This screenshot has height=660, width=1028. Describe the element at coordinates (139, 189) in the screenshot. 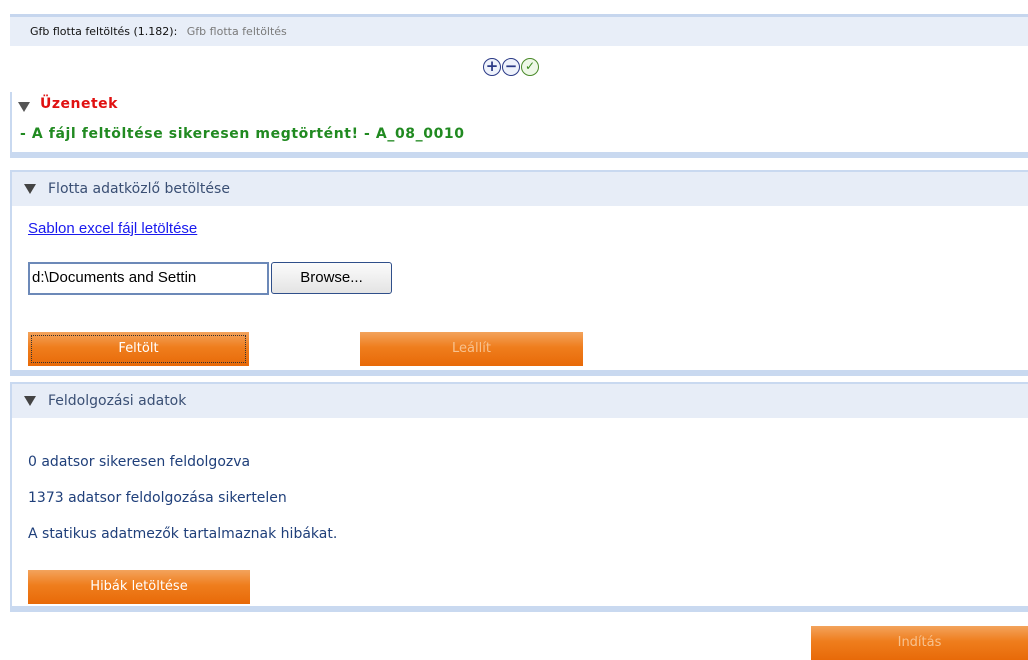

I see `upload-panel-title: Flotta adatközlő betöltése` at that location.